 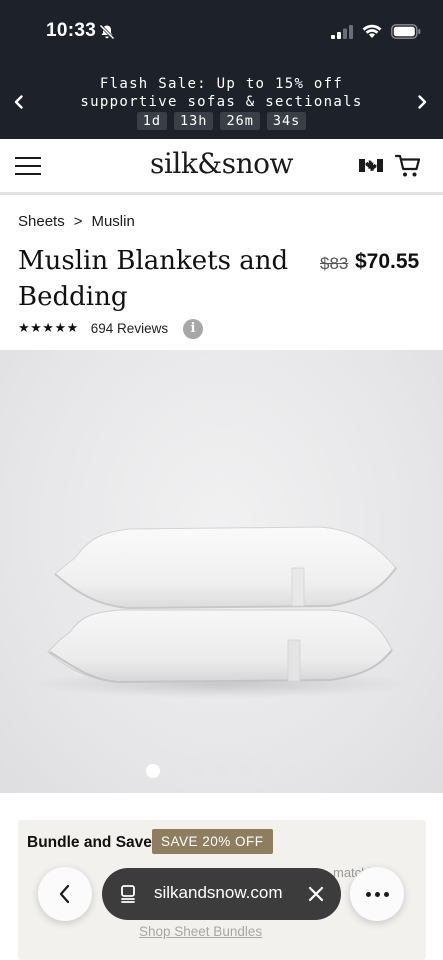 What do you see at coordinates (48, 327) in the screenshot?
I see `star-rating: ★★★★★` at bounding box center [48, 327].